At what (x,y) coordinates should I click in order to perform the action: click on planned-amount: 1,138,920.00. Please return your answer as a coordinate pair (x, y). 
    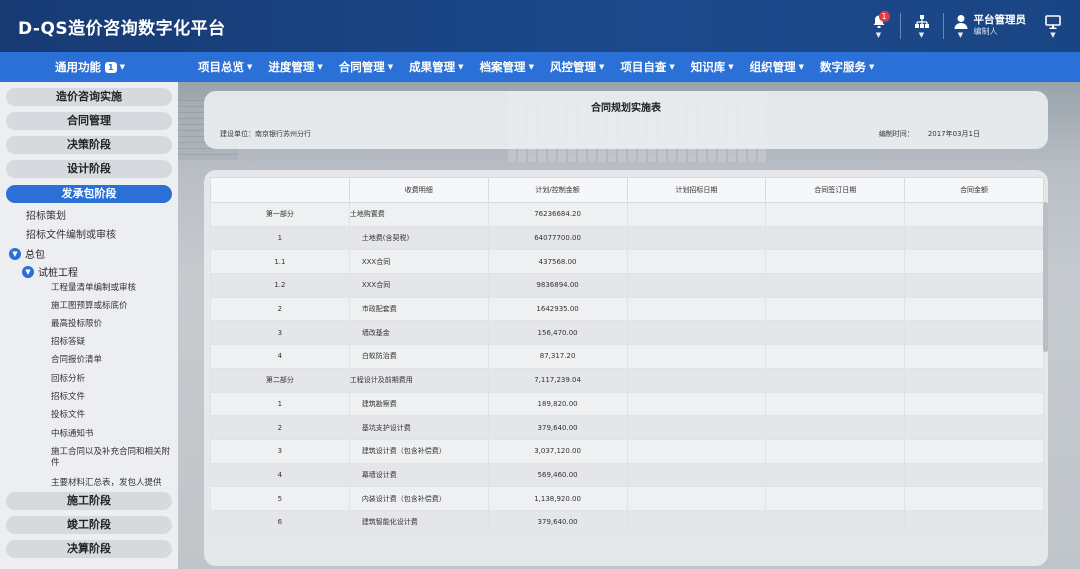
    Looking at the image, I should click on (557, 498).